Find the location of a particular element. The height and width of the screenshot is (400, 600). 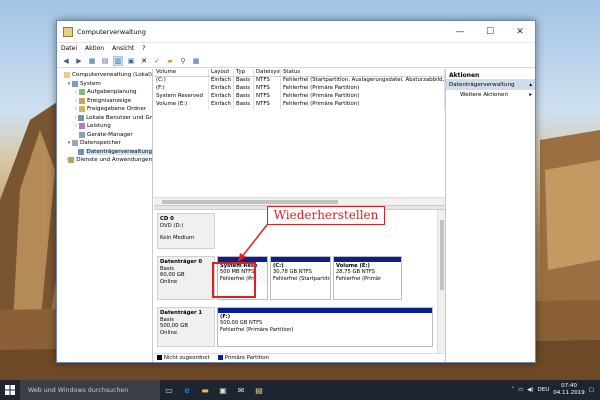

store-icon: ▣ is located at coordinates (223, 390).